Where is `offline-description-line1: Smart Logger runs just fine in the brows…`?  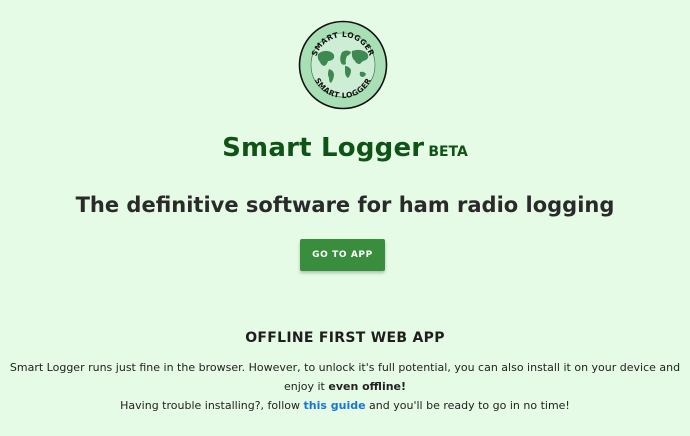
offline-description-line1: Smart Logger runs just fine in the brows… is located at coordinates (345, 377).